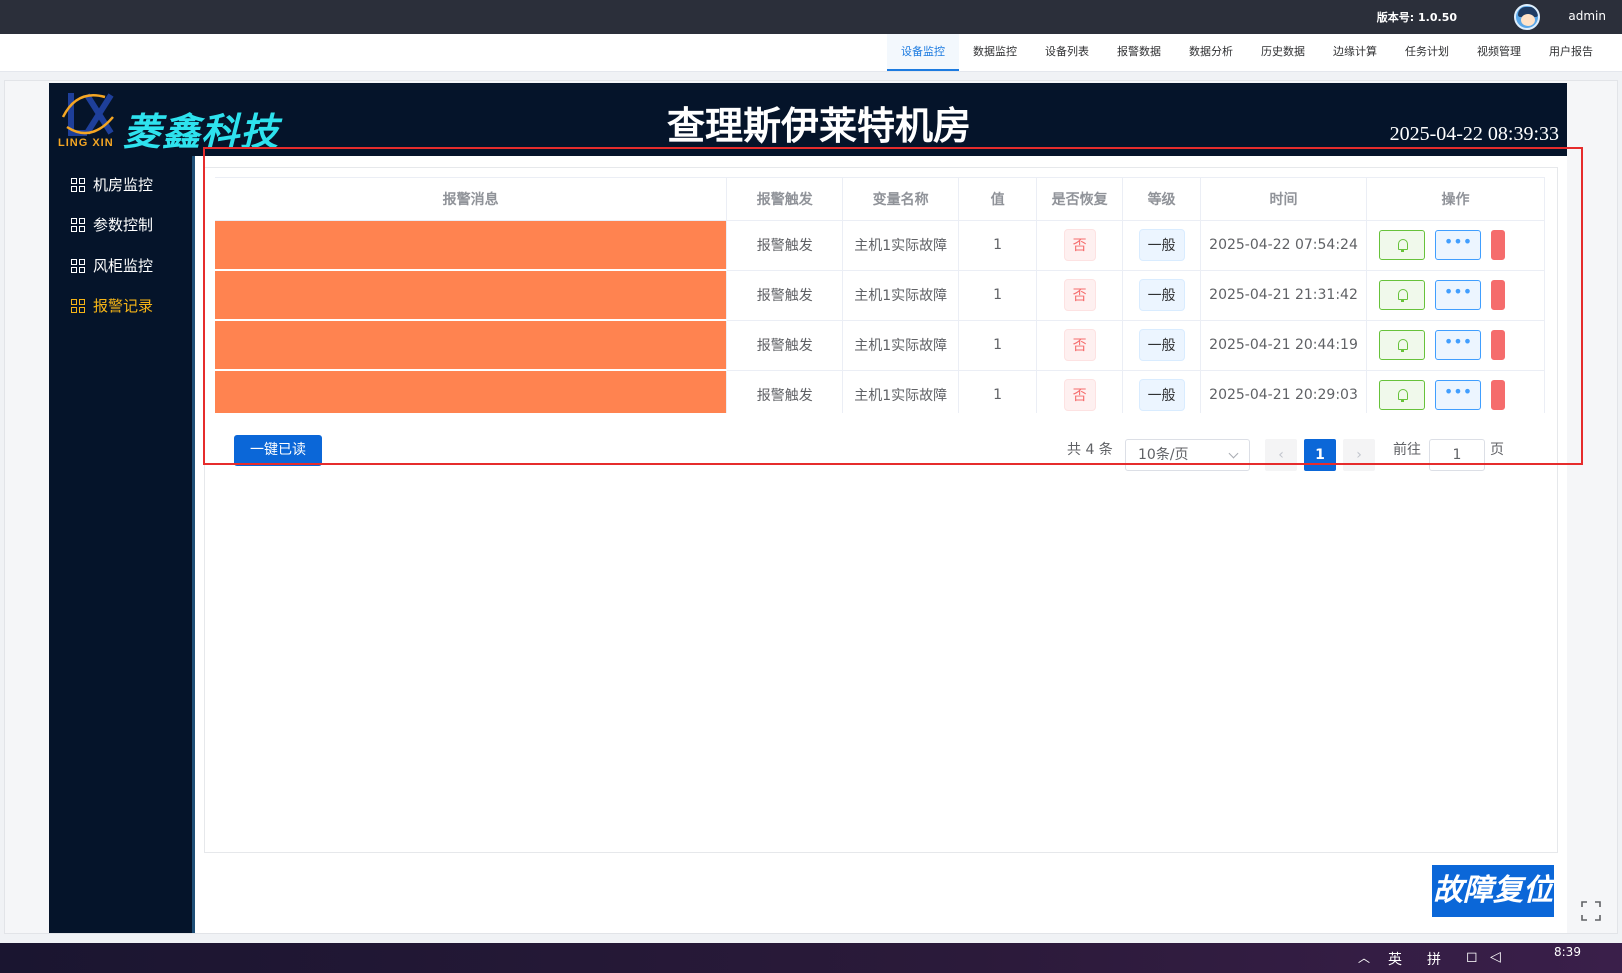 This screenshot has height=973, width=1622. Describe the element at coordinates (1427, 52) in the screenshot. I see `menu-item-task-plan: 任务计划` at that location.